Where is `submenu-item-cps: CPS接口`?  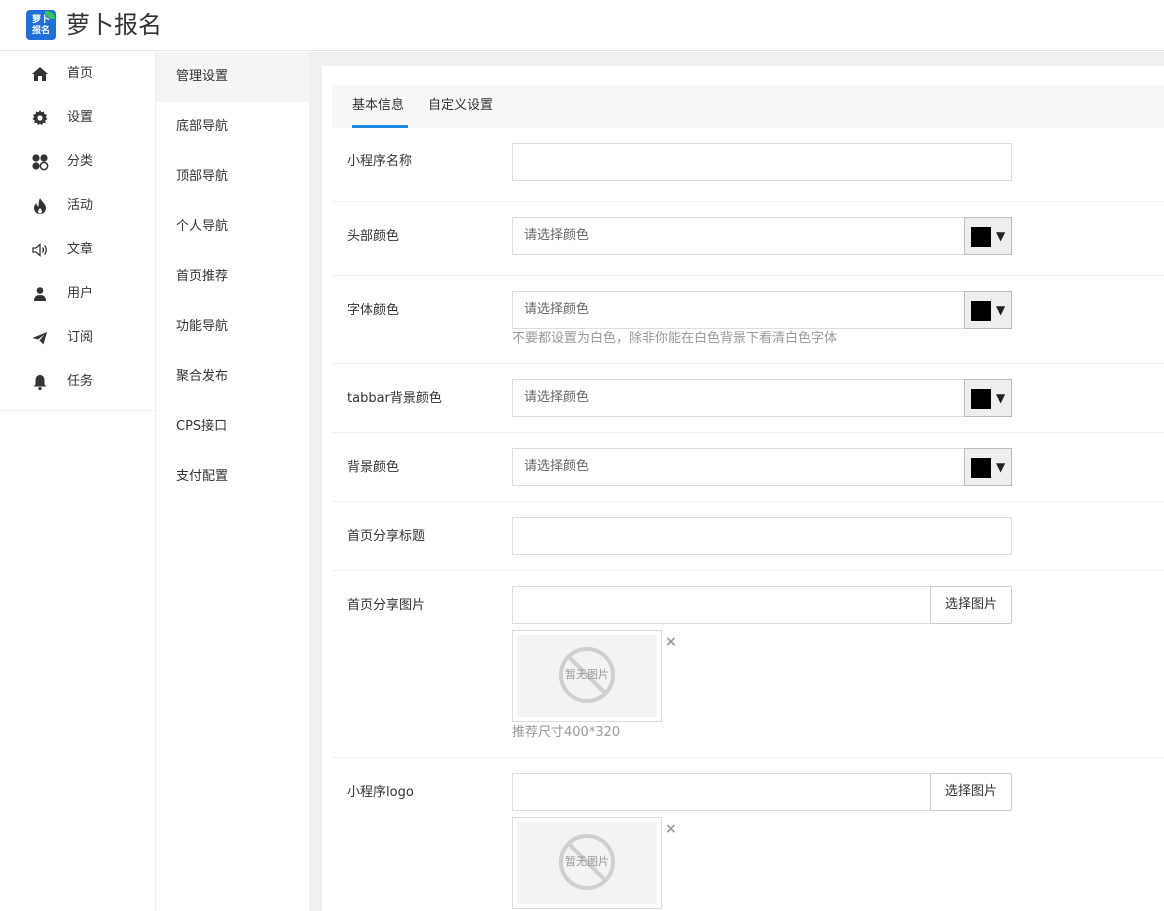
submenu-item-cps: CPS接口 is located at coordinates (232, 427).